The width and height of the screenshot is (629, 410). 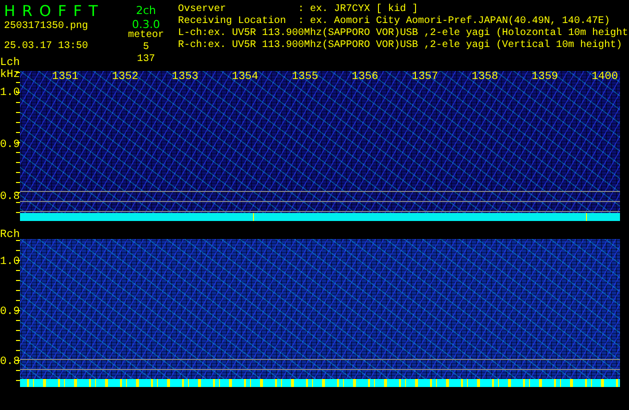 I want to click on lch-count: 5, so click(x=146, y=48).